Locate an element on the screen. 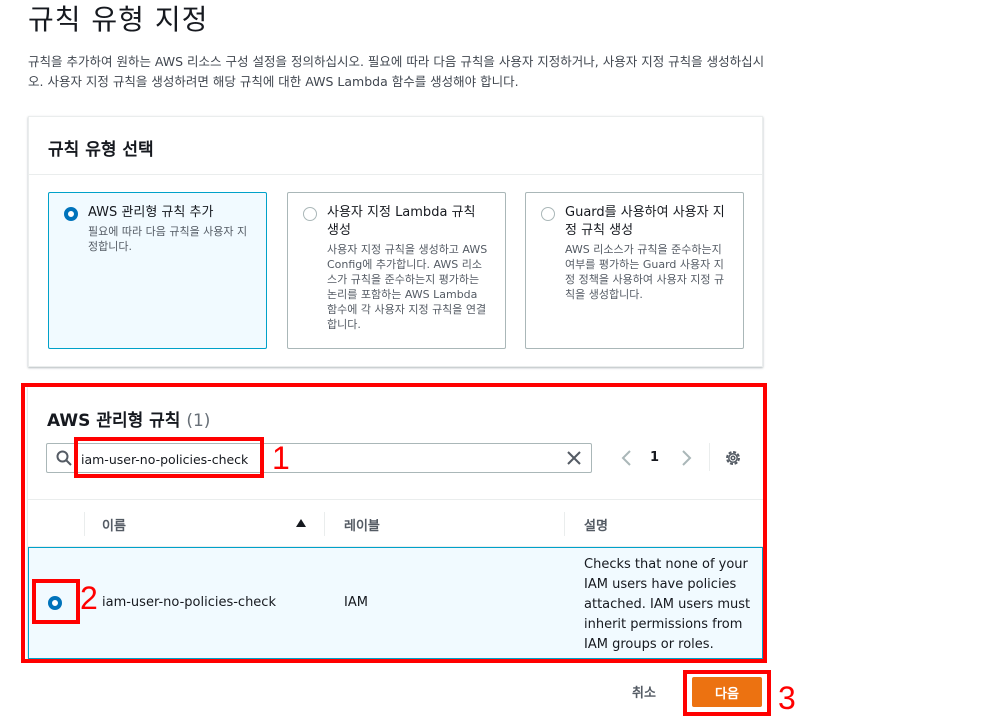  gear-icon is located at coordinates (733, 458).